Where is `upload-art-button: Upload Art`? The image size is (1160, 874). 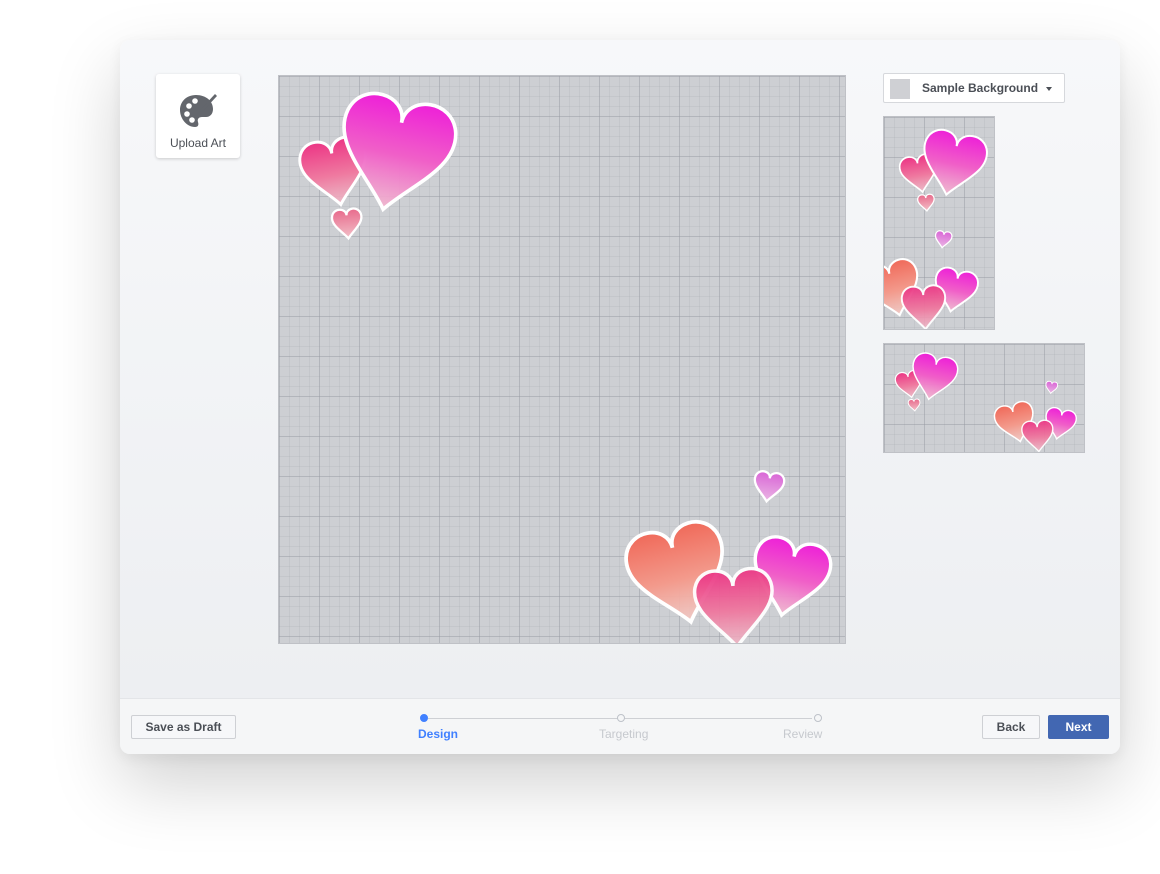
upload-art-button: Upload Art is located at coordinates (198, 116).